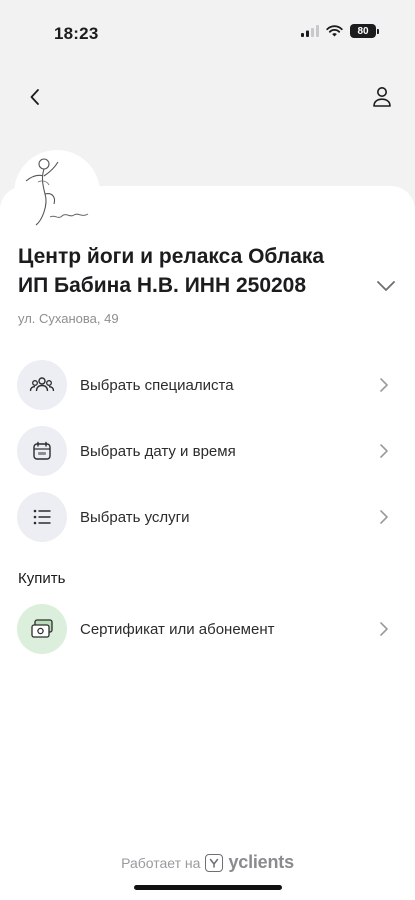 This screenshot has width=415, height=900. I want to click on battery-icon: 80, so click(363, 31).